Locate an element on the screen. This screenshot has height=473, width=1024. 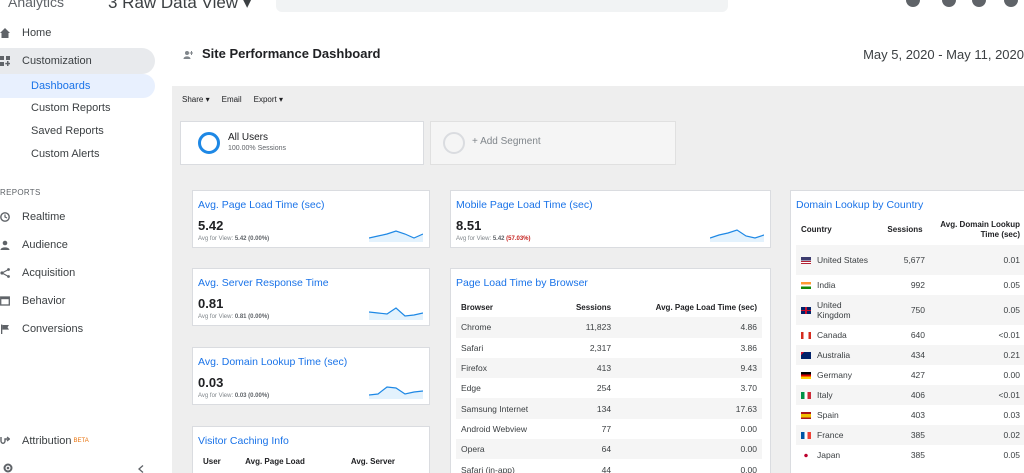
column-header: Avg. Page Load Time (sec) is located at coordinates (689, 307).